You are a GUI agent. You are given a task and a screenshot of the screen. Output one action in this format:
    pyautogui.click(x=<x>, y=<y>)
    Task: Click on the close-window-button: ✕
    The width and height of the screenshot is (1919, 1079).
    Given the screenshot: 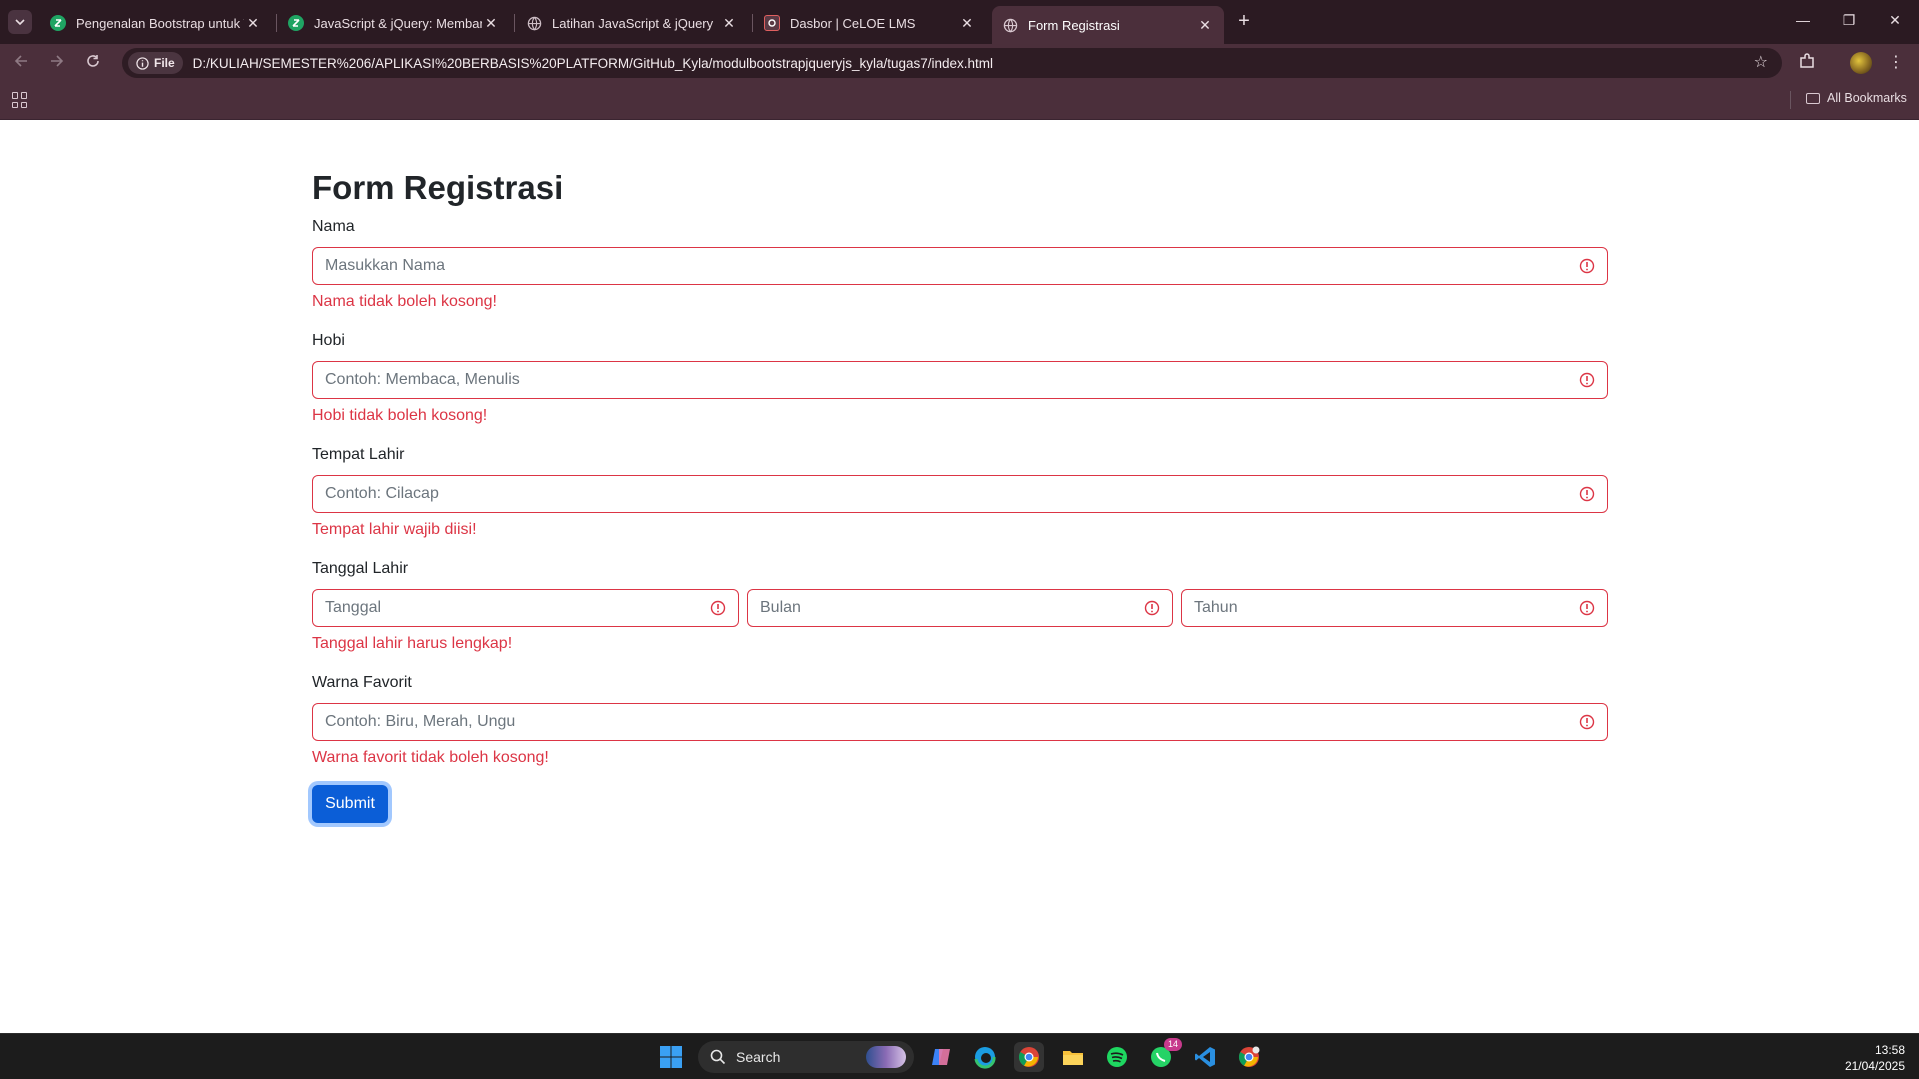 What is the action you would take?
    pyautogui.click(x=1895, y=20)
    